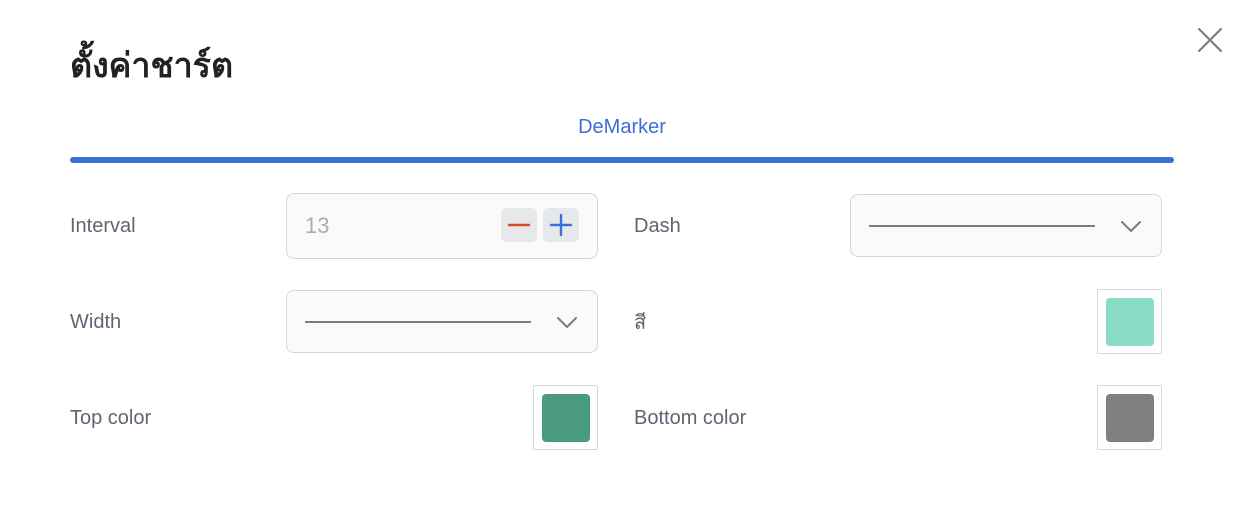  I want to click on bottom-color-picker, so click(1129, 417).